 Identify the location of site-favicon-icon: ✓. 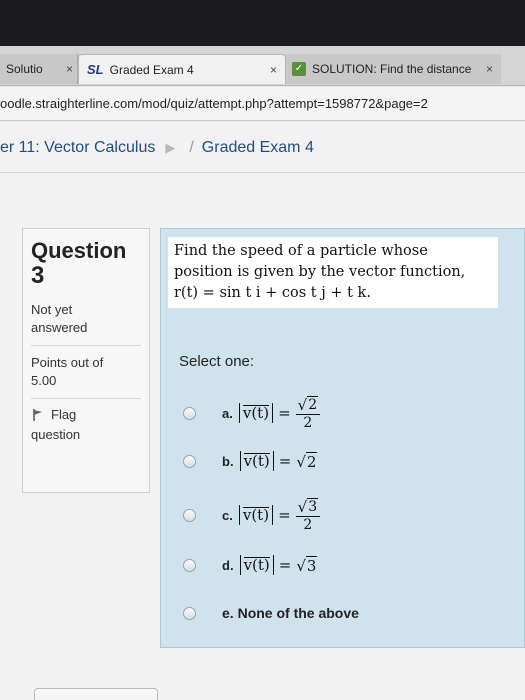
(299, 69).